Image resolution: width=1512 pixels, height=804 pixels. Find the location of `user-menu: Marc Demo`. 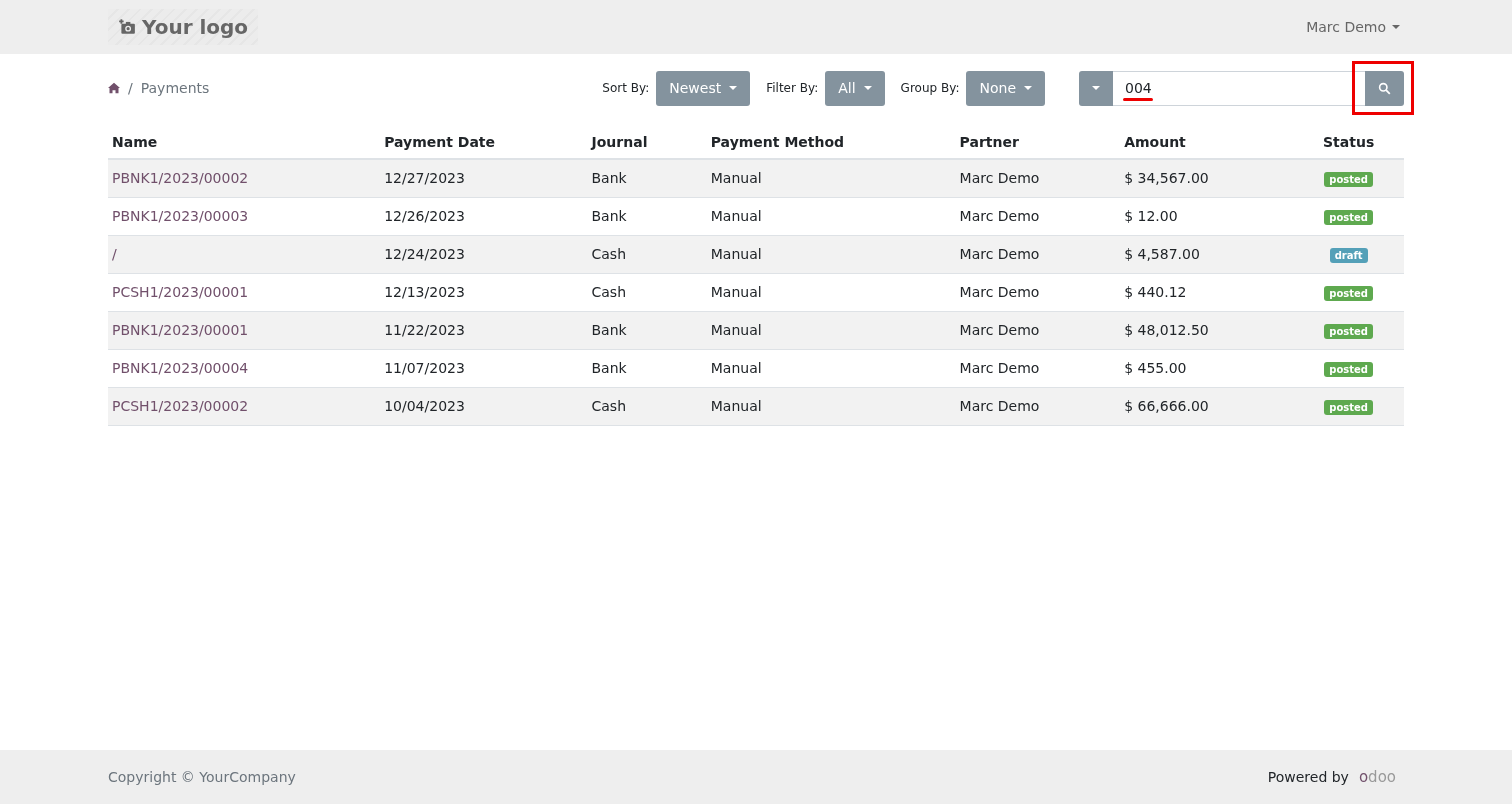

user-menu: Marc Demo is located at coordinates (1353, 27).